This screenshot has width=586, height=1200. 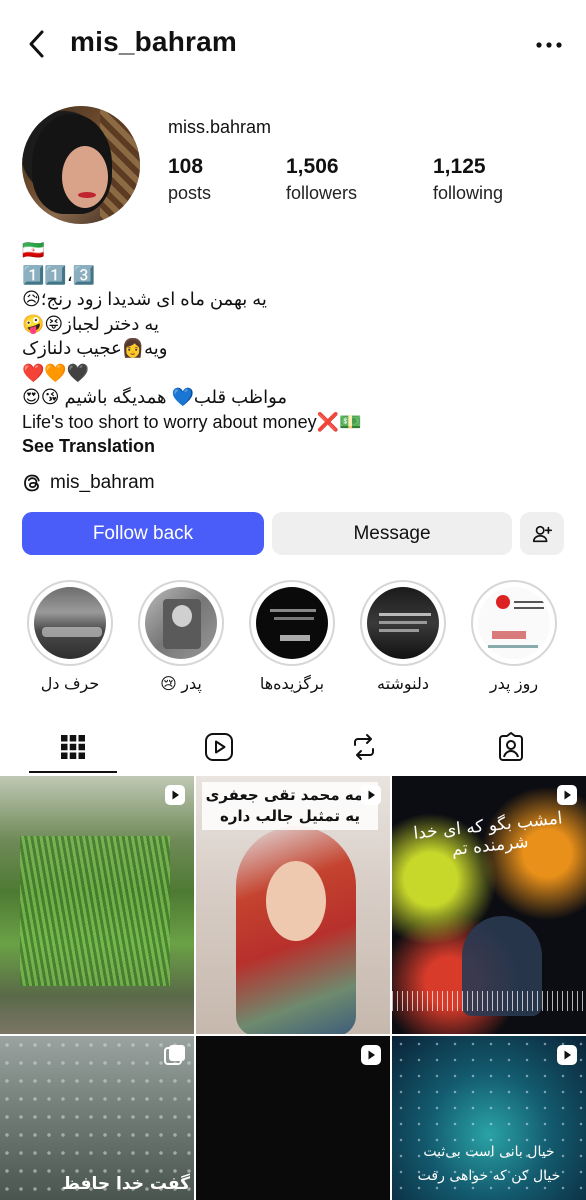 I want to click on following-count: 1,125, so click(x=459, y=166).